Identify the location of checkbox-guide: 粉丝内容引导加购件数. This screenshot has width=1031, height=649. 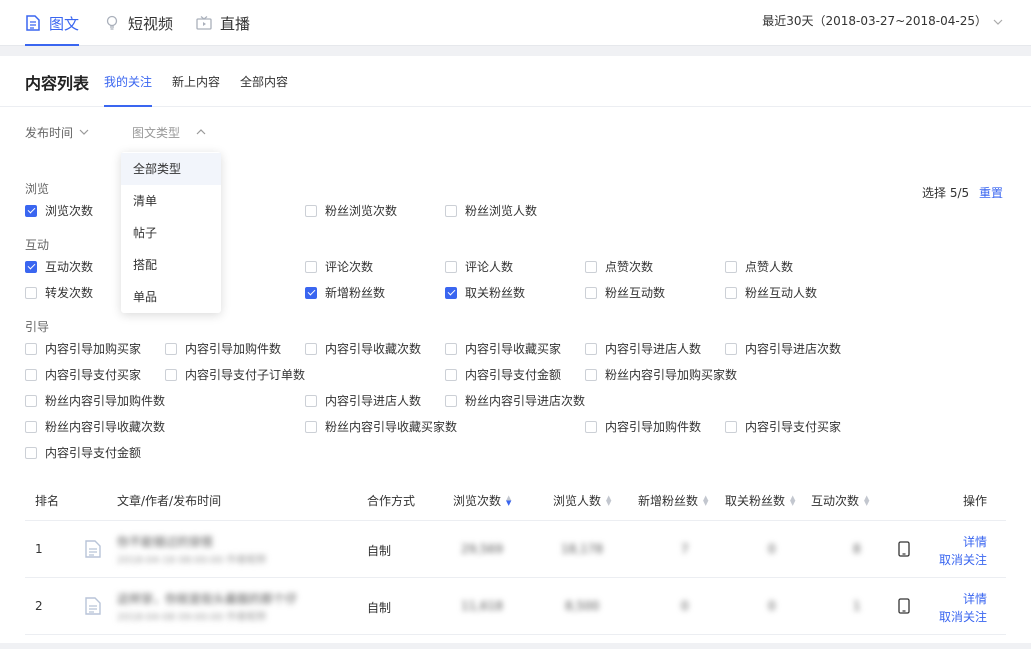
(95, 400).